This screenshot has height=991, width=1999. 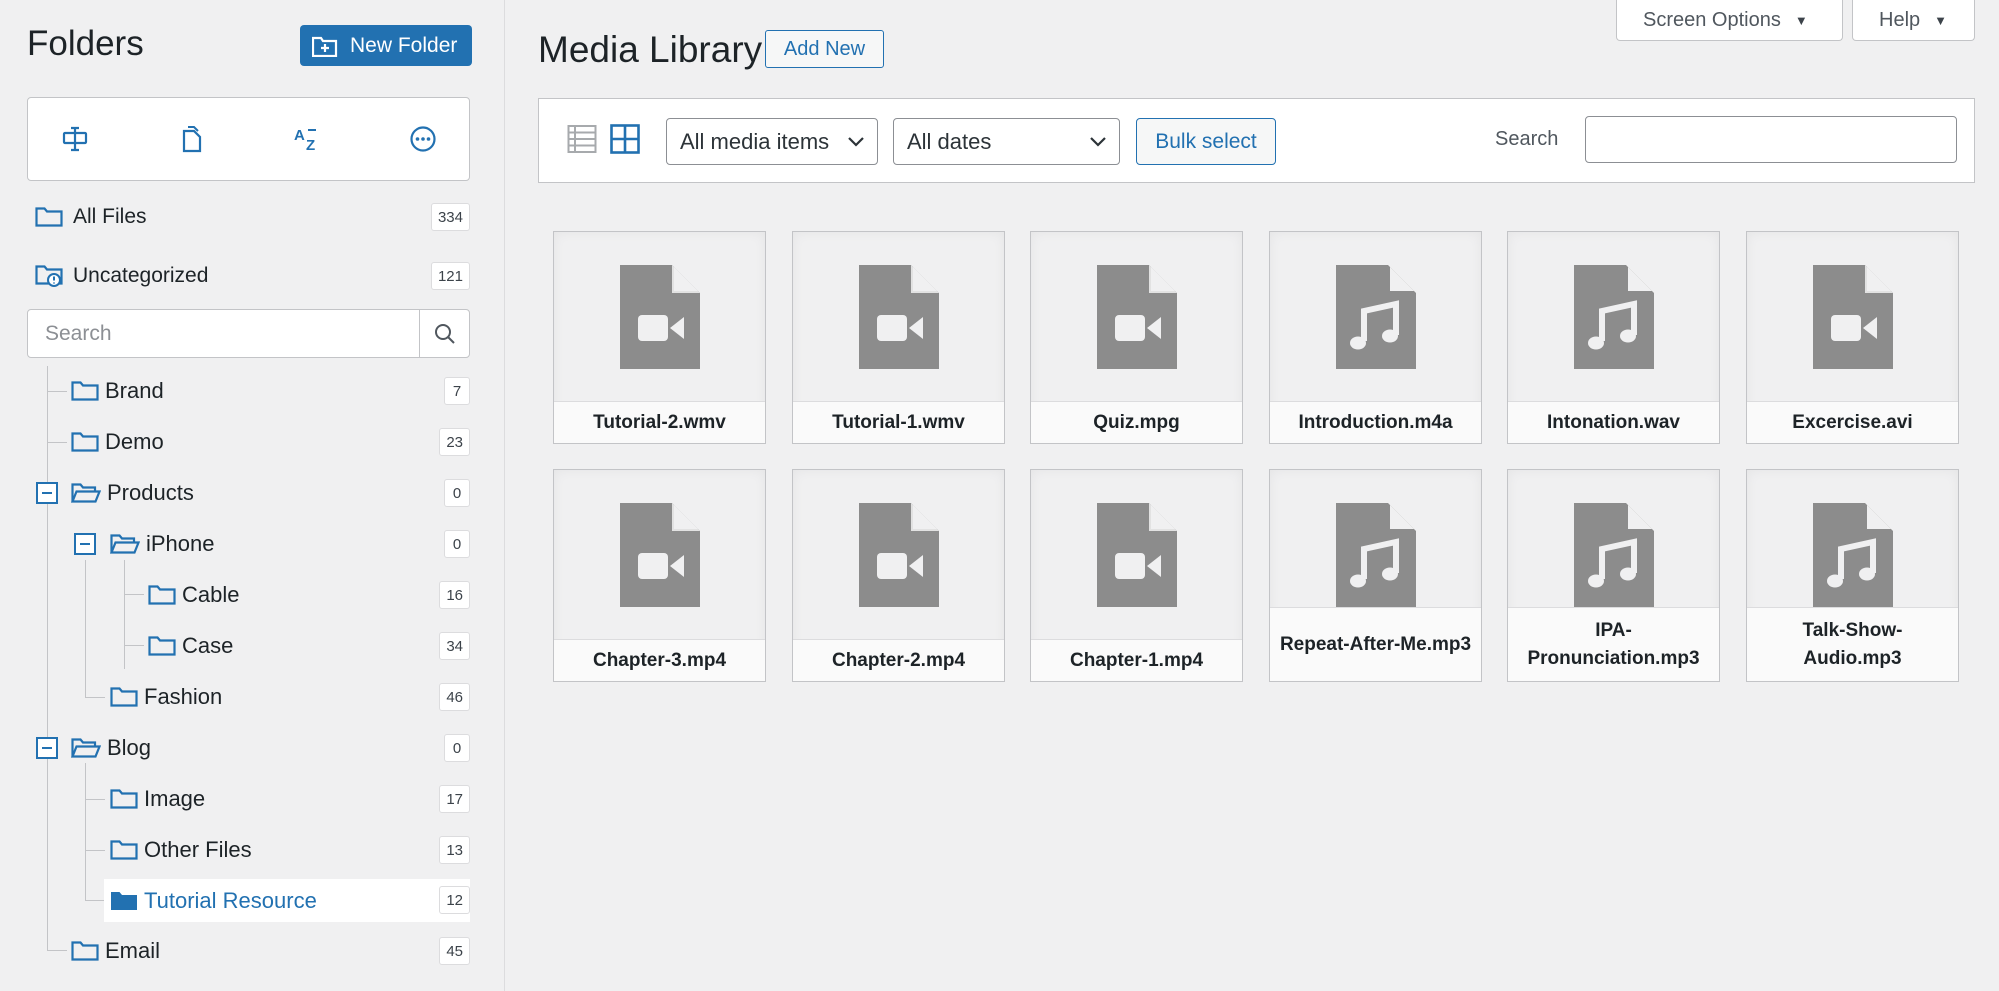 What do you see at coordinates (454, 697) in the screenshot?
I see `tree-item-count: 46` at bounding box center [454, 697].